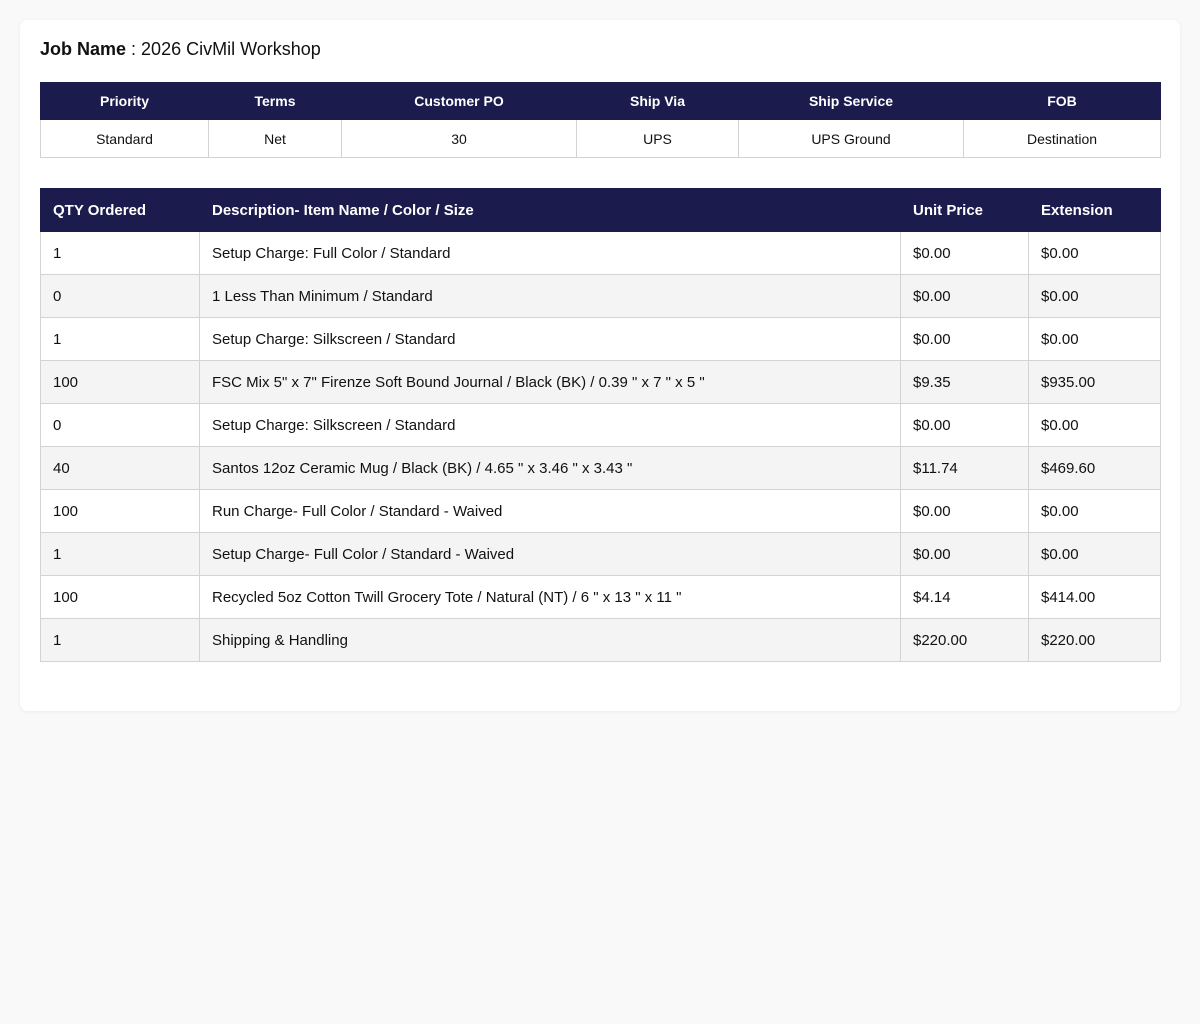  I want to click on cell-extension: $935.00, so click(1094, 382).